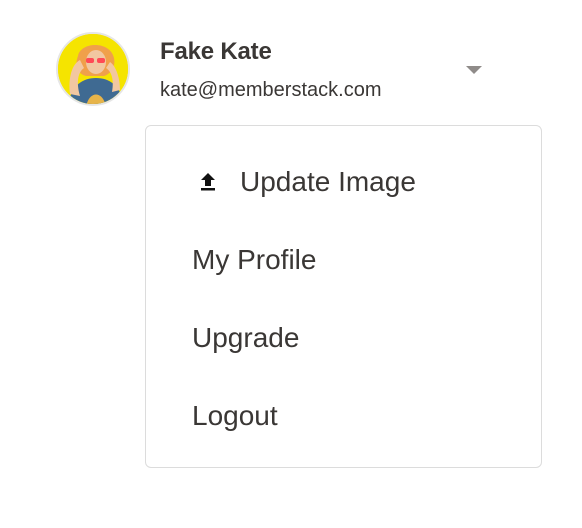 This screenshot has width=582, height=528. I want to click on menu-item-label: Update Image, so click(328, 181).